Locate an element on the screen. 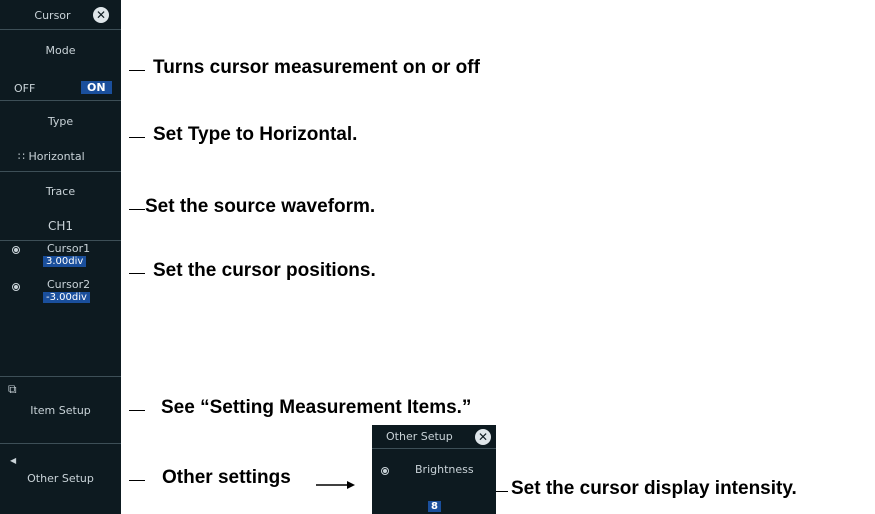 This screenshot has height=514, width=875. cursor2-value: -3.00div is located at coordinates (66, 297).